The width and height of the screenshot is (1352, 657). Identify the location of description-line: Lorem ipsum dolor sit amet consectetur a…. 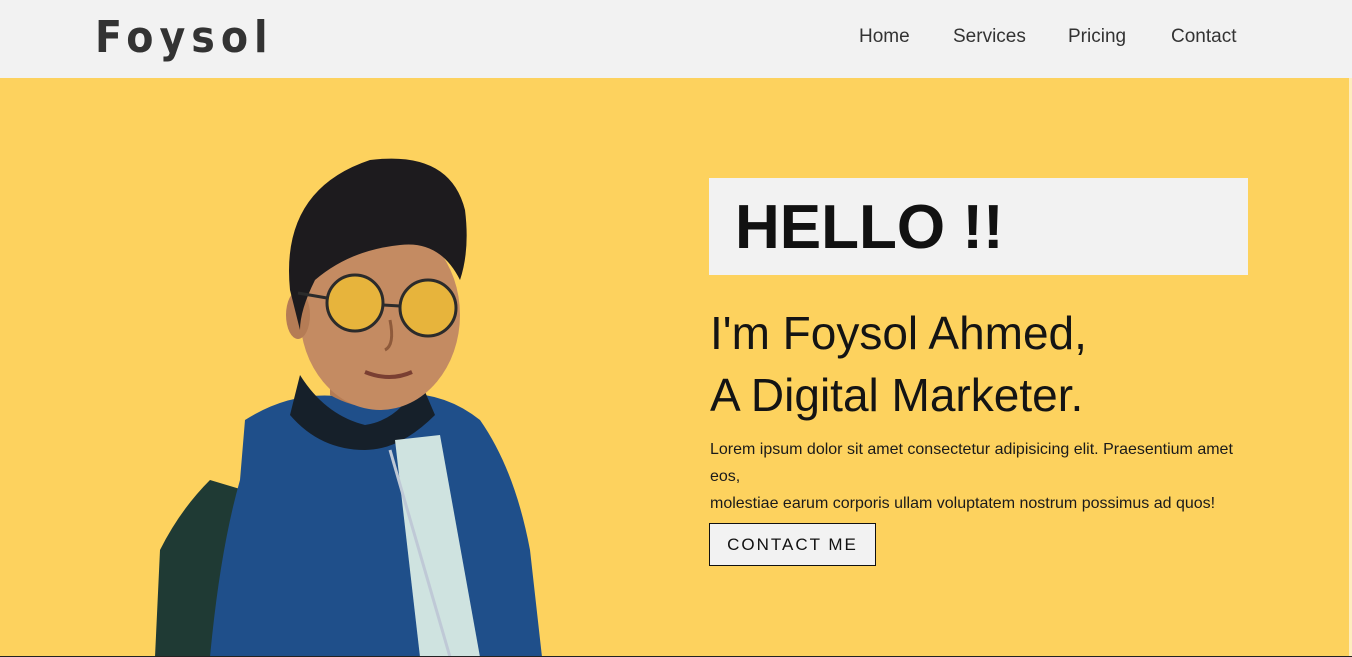
(971, 463).